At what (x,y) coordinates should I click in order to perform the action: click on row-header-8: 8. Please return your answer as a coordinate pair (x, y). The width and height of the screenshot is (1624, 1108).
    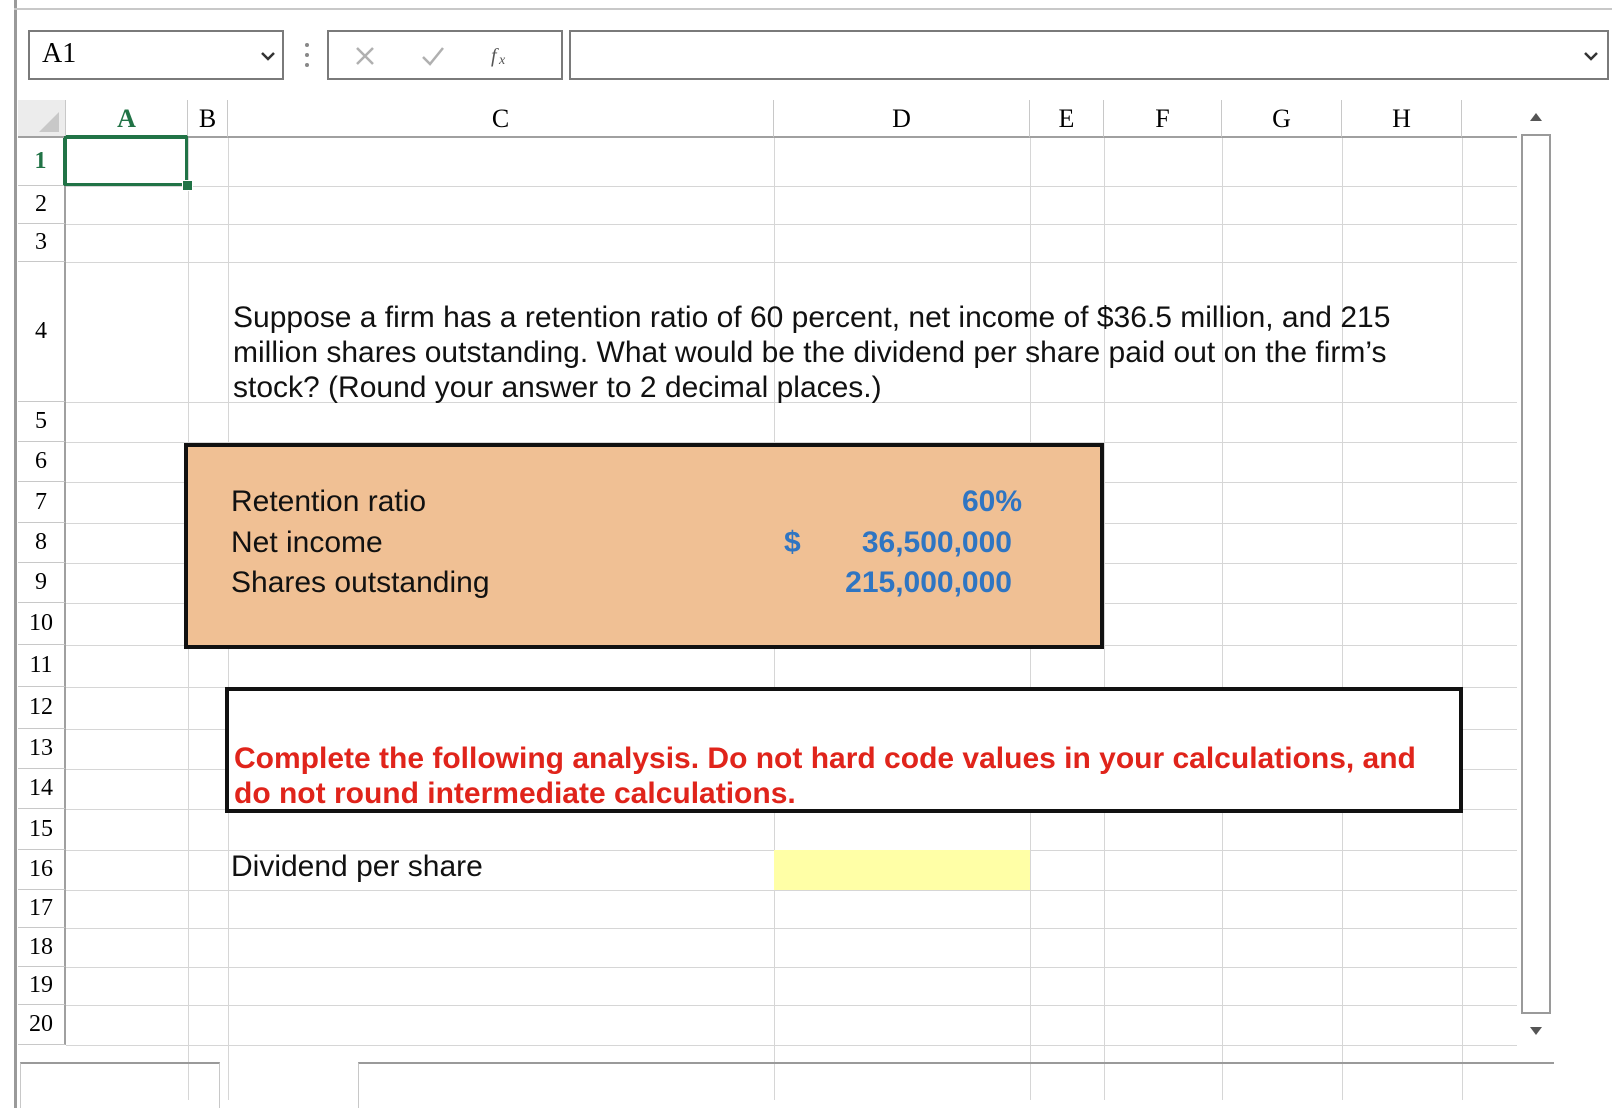
    Looking at the image, I should click on (42, 543).